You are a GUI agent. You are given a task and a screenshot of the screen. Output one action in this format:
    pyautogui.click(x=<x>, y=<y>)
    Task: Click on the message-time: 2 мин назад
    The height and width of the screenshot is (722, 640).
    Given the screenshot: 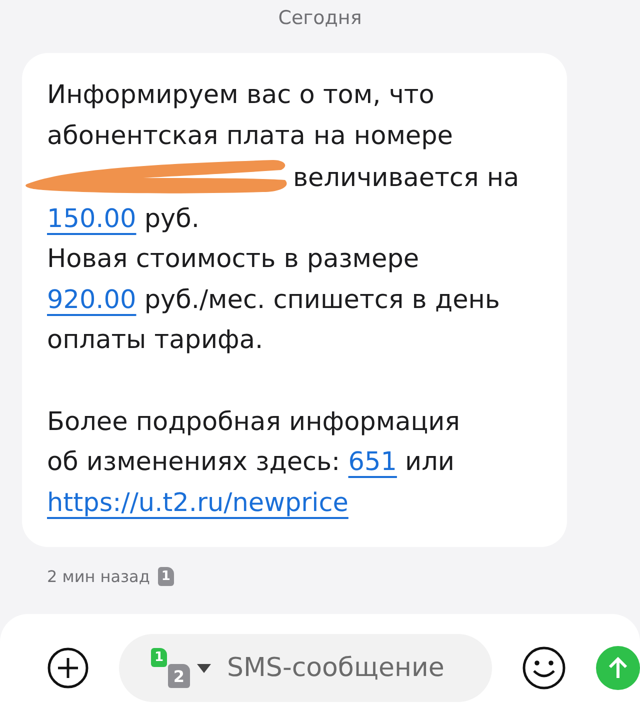 What is the action you would take?
    pyautogui.click(x=98, y=576)
    